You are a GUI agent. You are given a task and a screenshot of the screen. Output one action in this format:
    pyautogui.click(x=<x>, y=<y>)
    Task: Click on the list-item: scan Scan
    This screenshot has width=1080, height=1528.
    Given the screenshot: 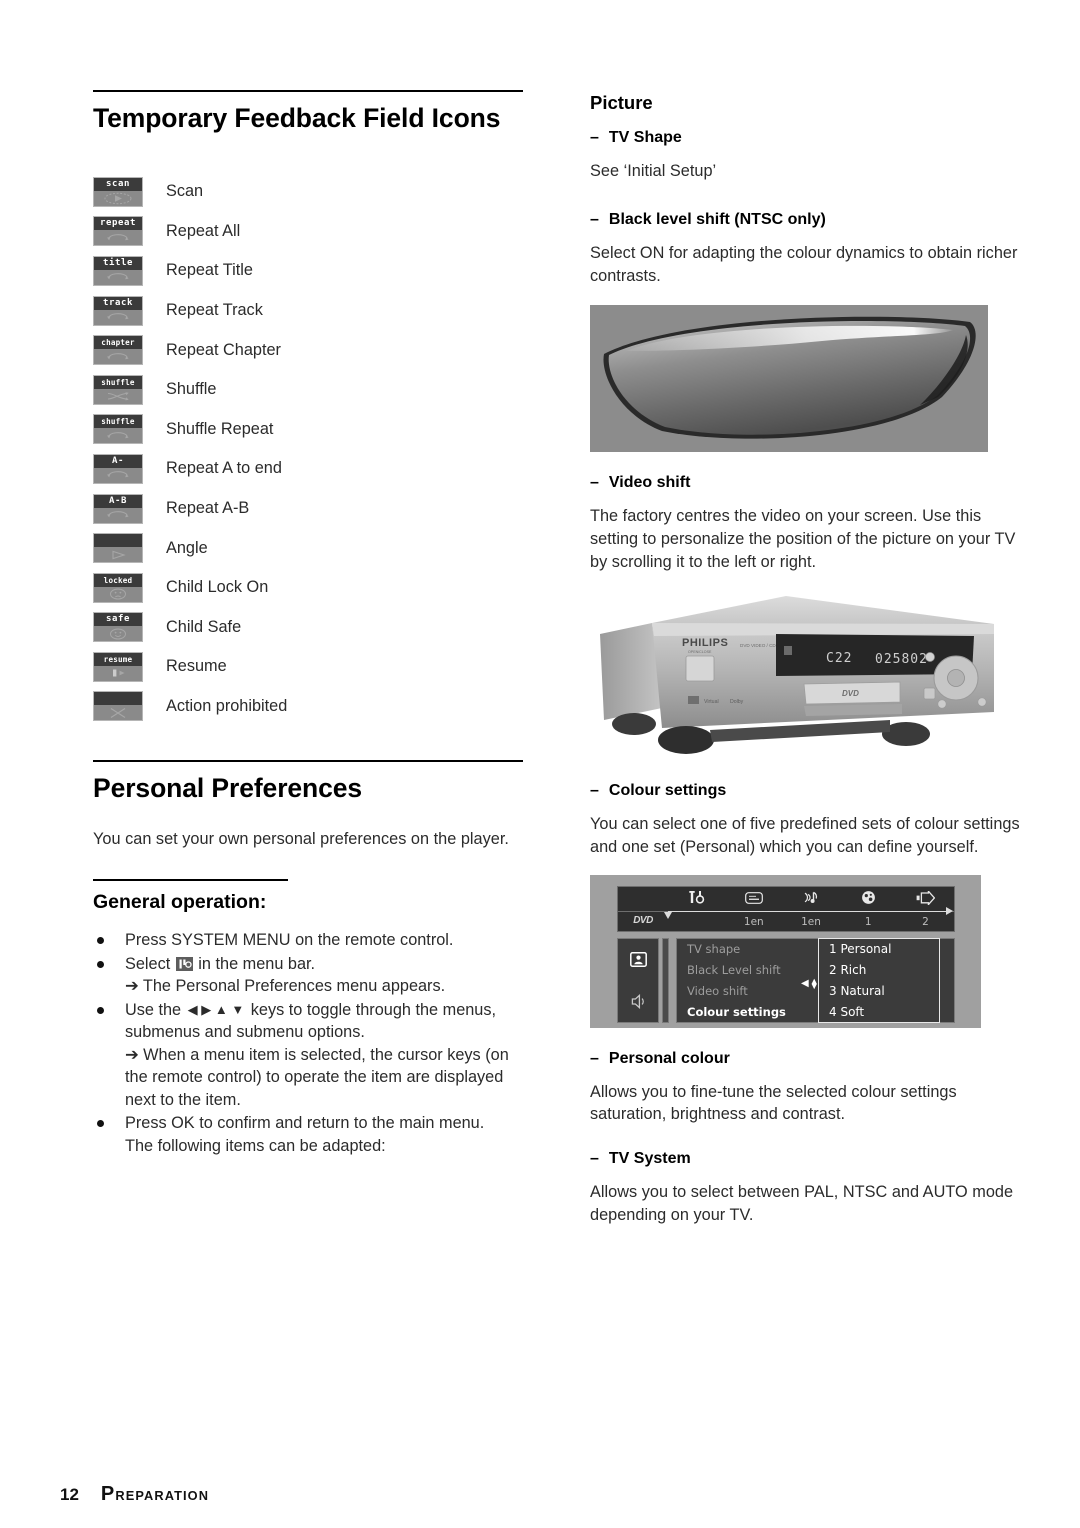 What is the action you would take?
    pyautogui.click(x=308, y=192)
    